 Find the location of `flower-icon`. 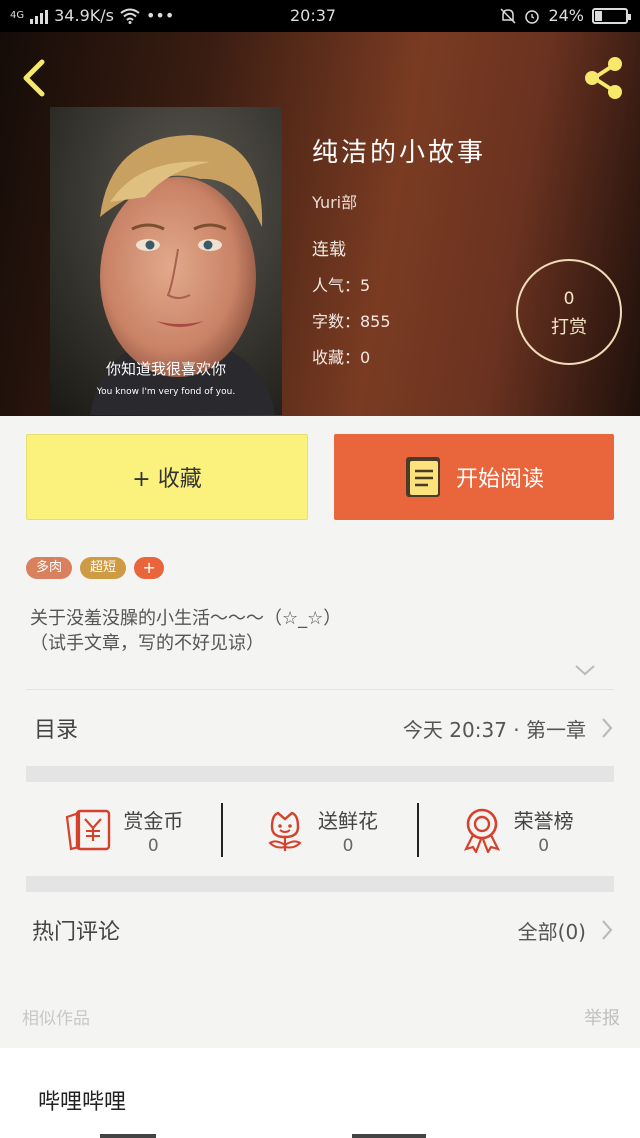

flower-icon is located at coordinates (285, 831).